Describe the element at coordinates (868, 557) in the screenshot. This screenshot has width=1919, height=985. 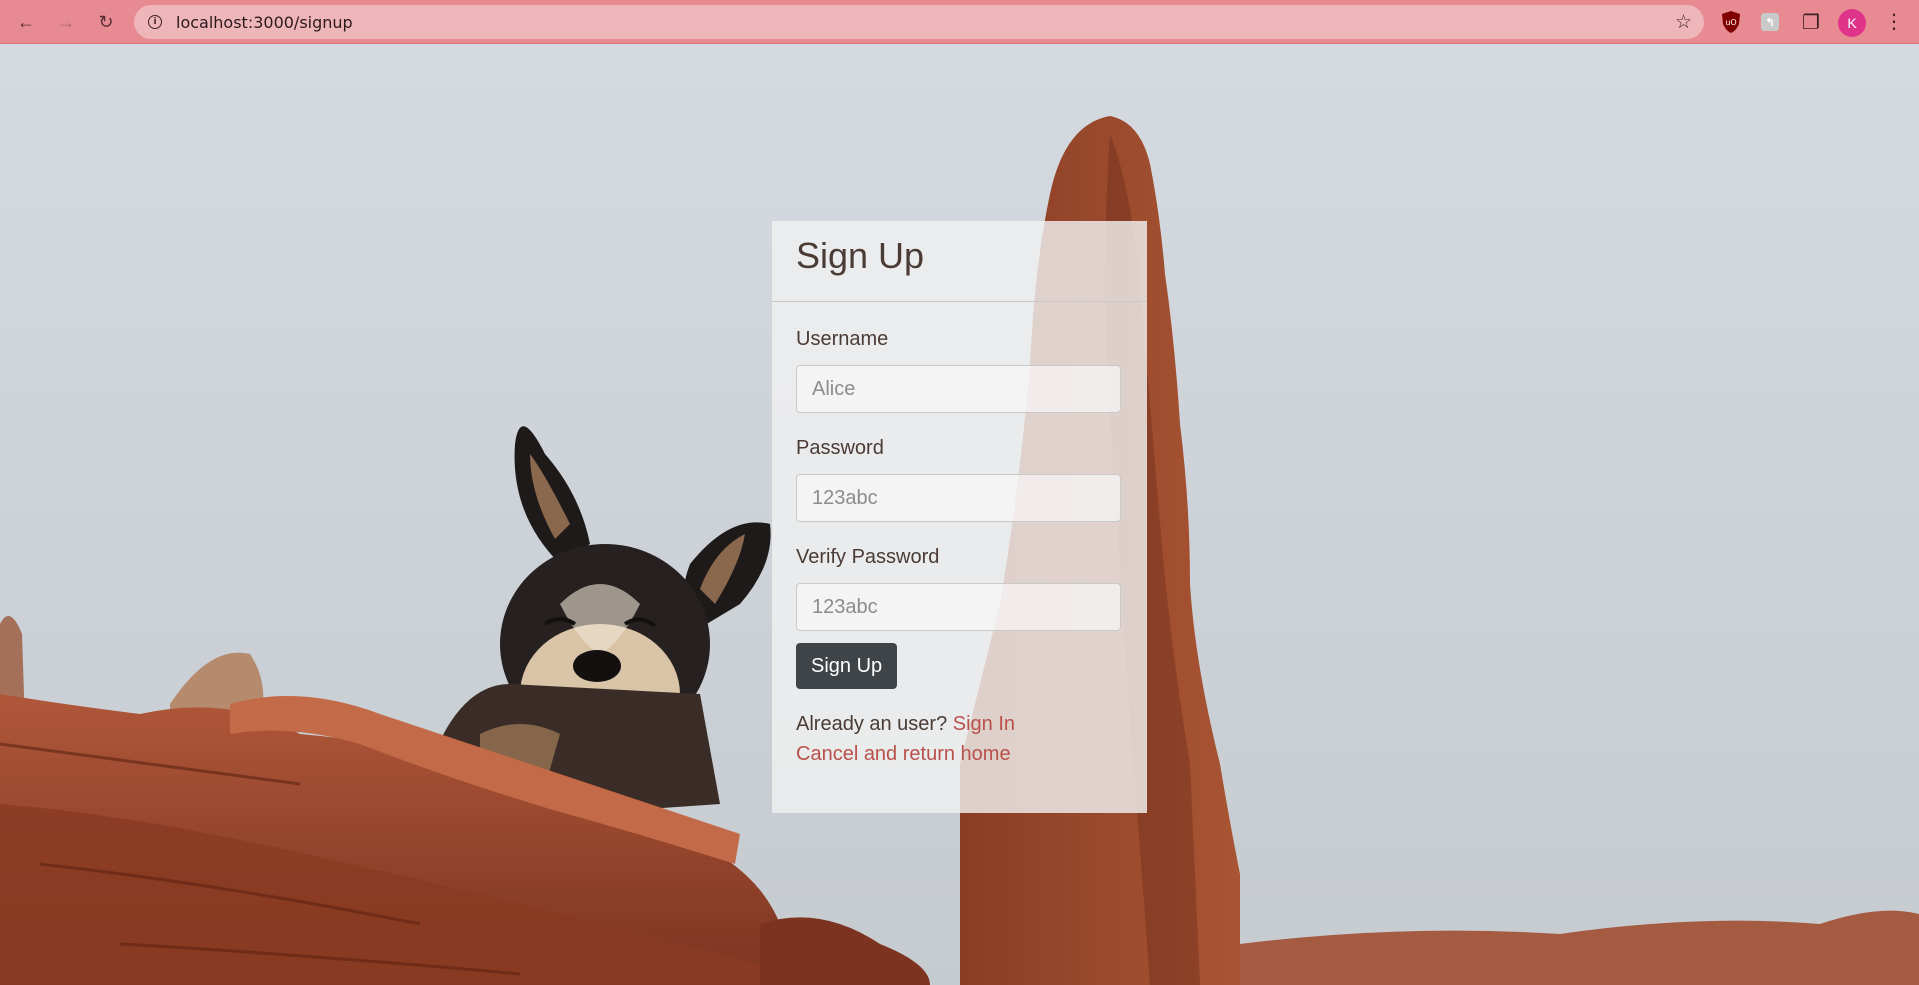
I see `verify-password-label: Verify Password` at that location.